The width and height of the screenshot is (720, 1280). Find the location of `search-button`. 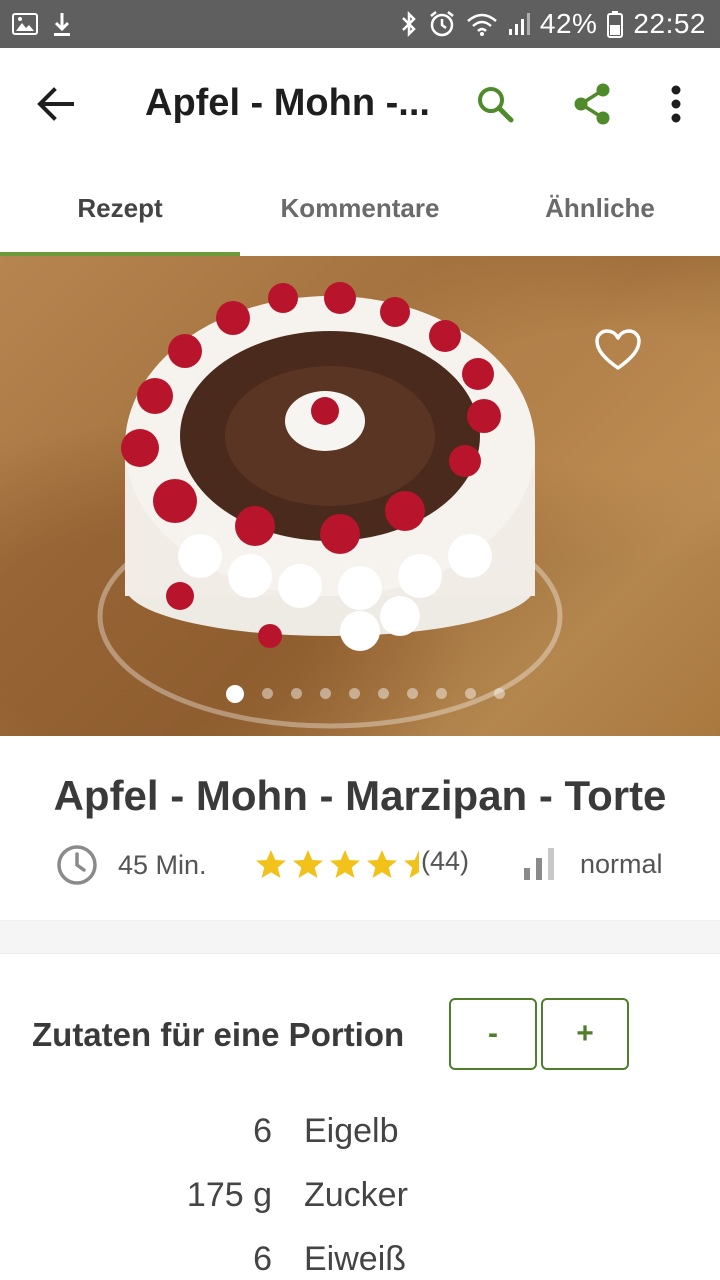

search-button is located at coordinates (495, 104).